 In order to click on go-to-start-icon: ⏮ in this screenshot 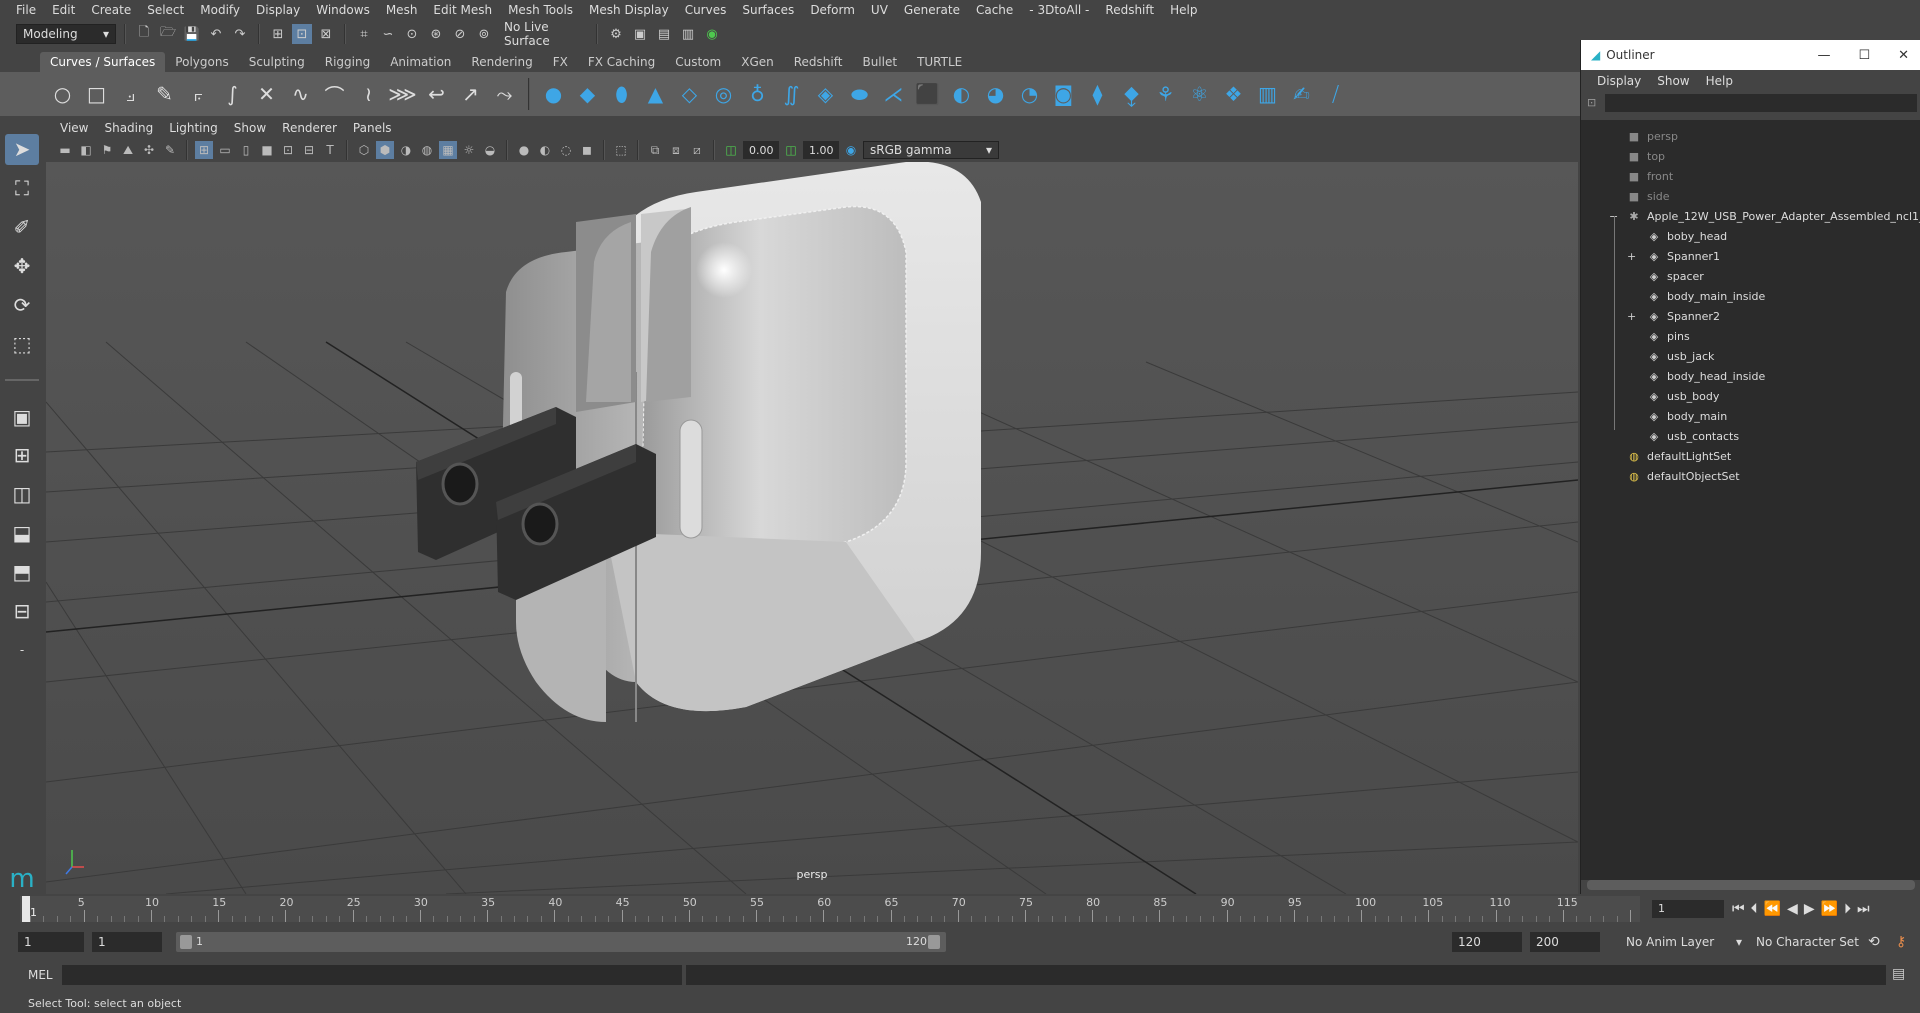, I will do `click(1738, 909)`.